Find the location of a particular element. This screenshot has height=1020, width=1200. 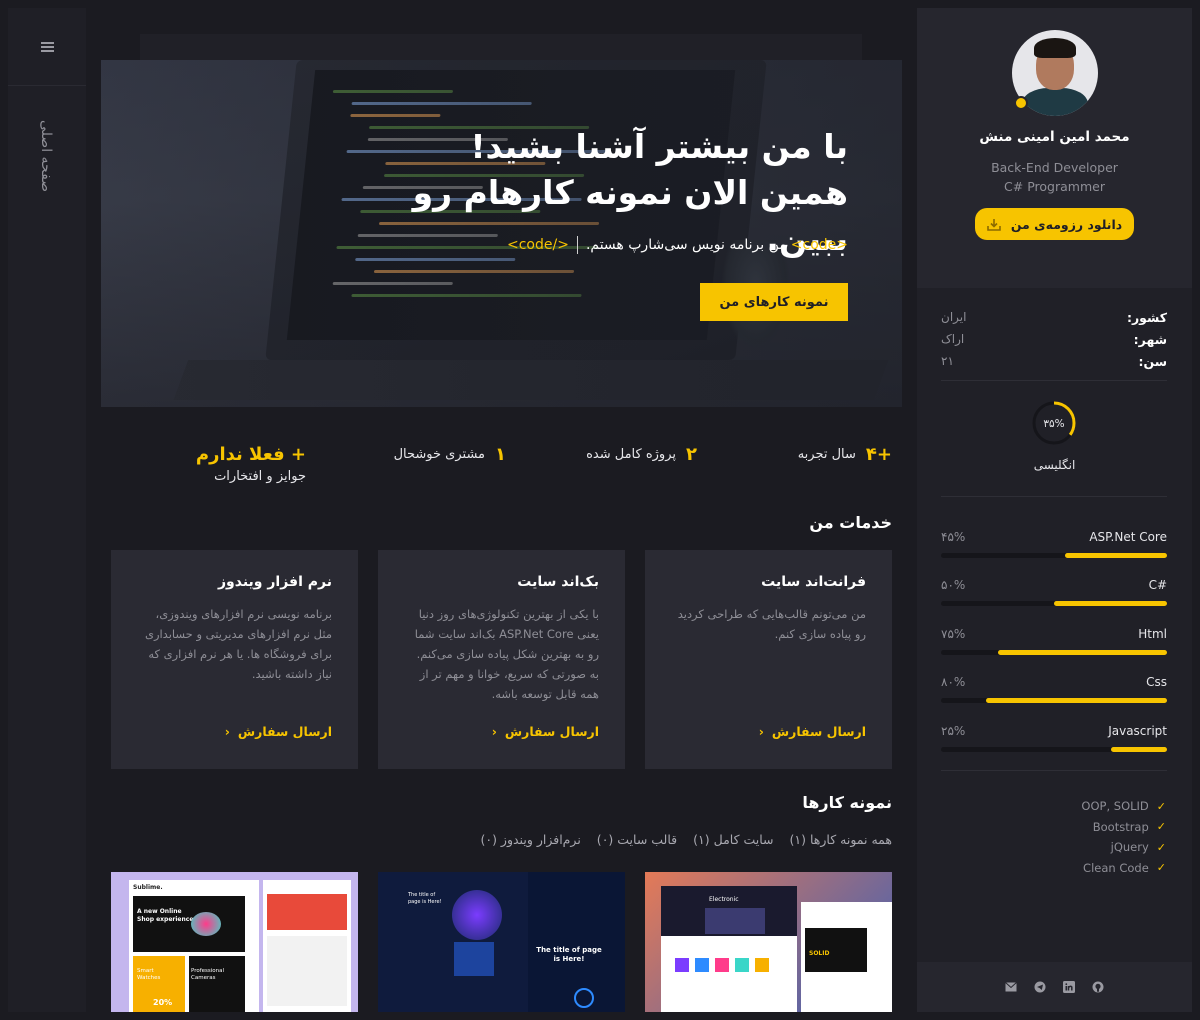

info-key: سن: is located at coordinates (1152, 361).